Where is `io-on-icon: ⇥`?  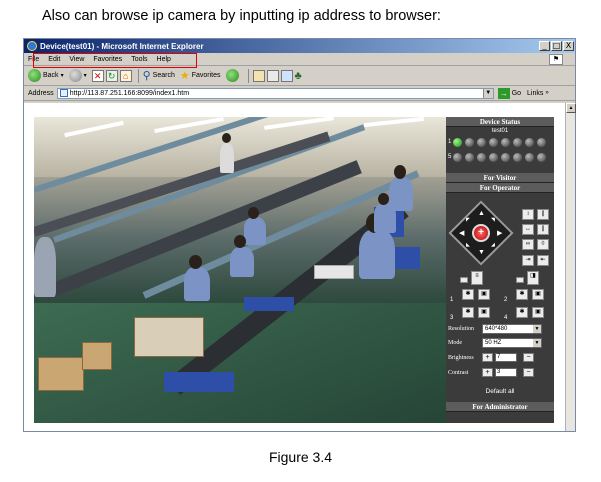 io-on-icon: ⇥ is located at coordinates (528, 260).